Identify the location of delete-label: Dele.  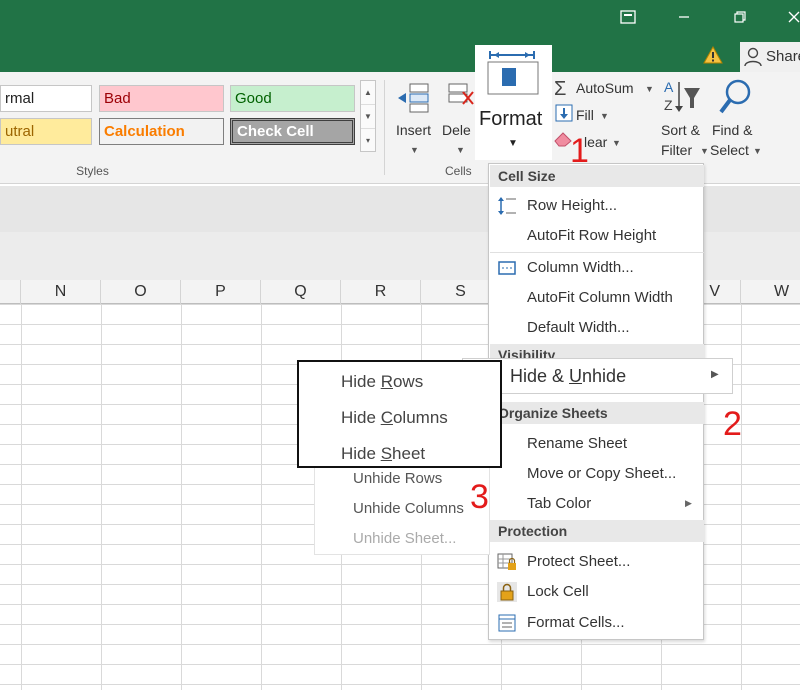
(456, 130).